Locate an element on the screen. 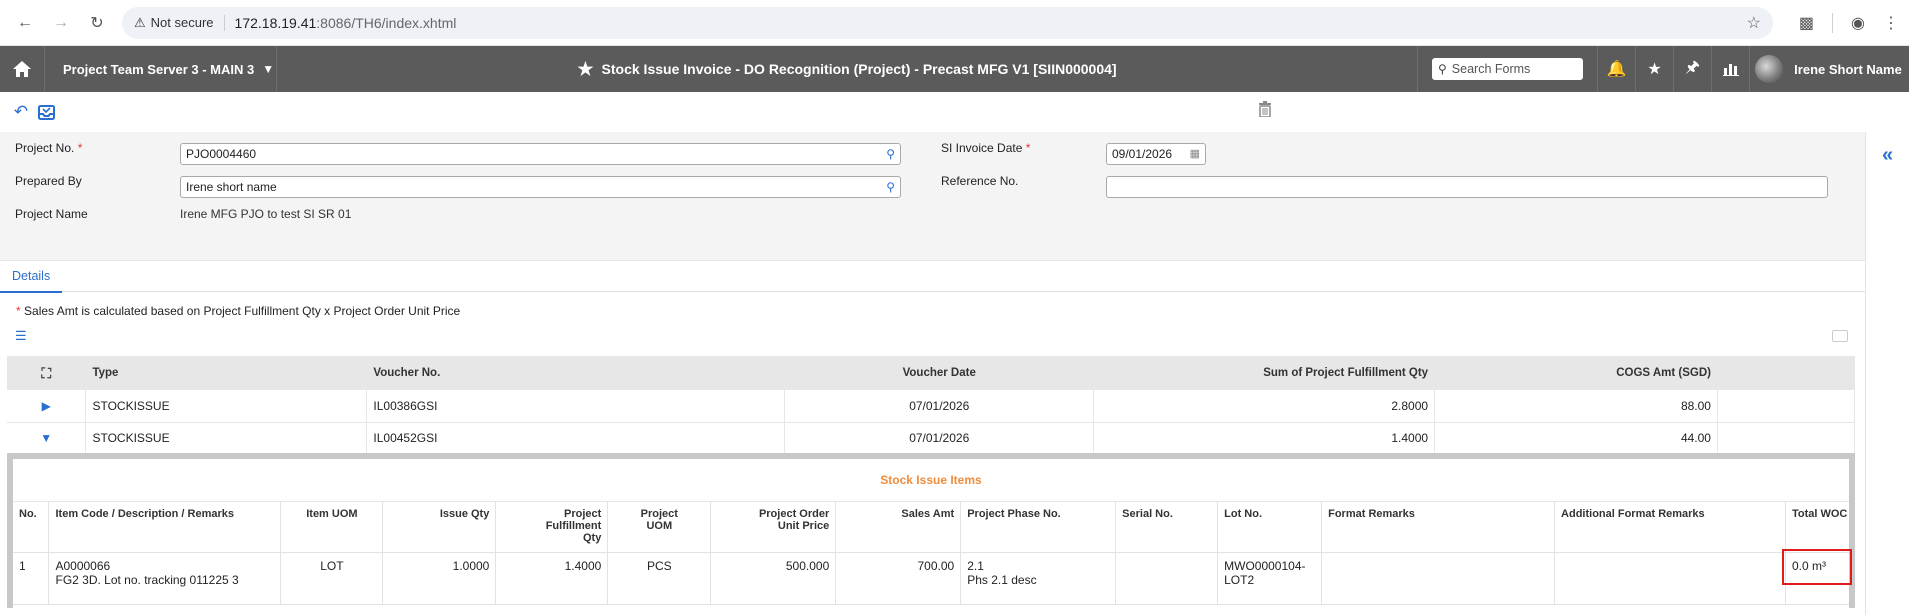  pin-icon: 🖈 is located at coordinates (1692, 69).